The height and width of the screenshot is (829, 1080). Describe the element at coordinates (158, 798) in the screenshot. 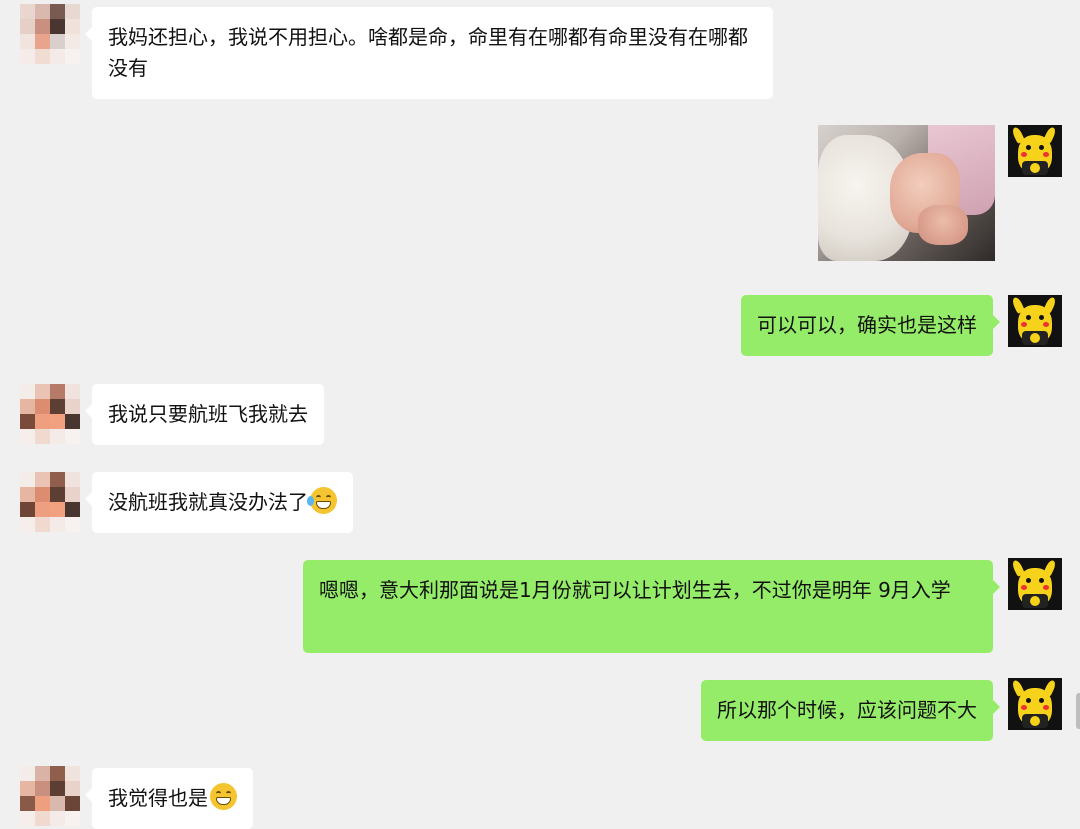

I see `message-text: 我觉得也是` at that location.